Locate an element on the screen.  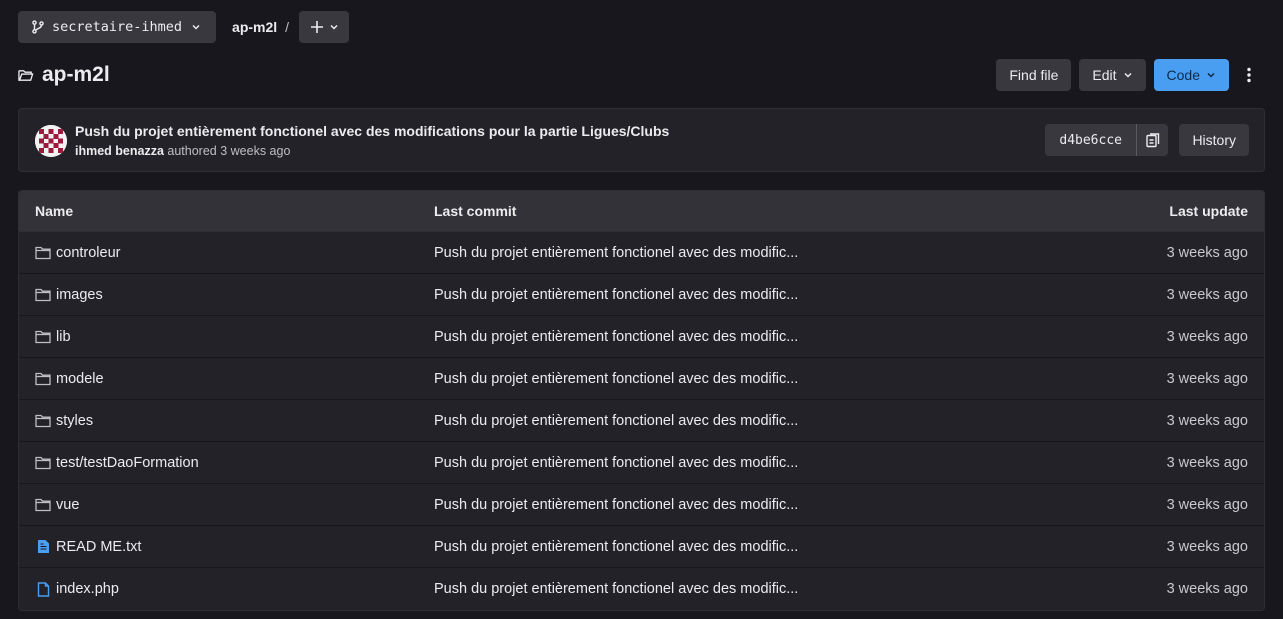
file-name-link: controleur is located at coordinates (88, 253).